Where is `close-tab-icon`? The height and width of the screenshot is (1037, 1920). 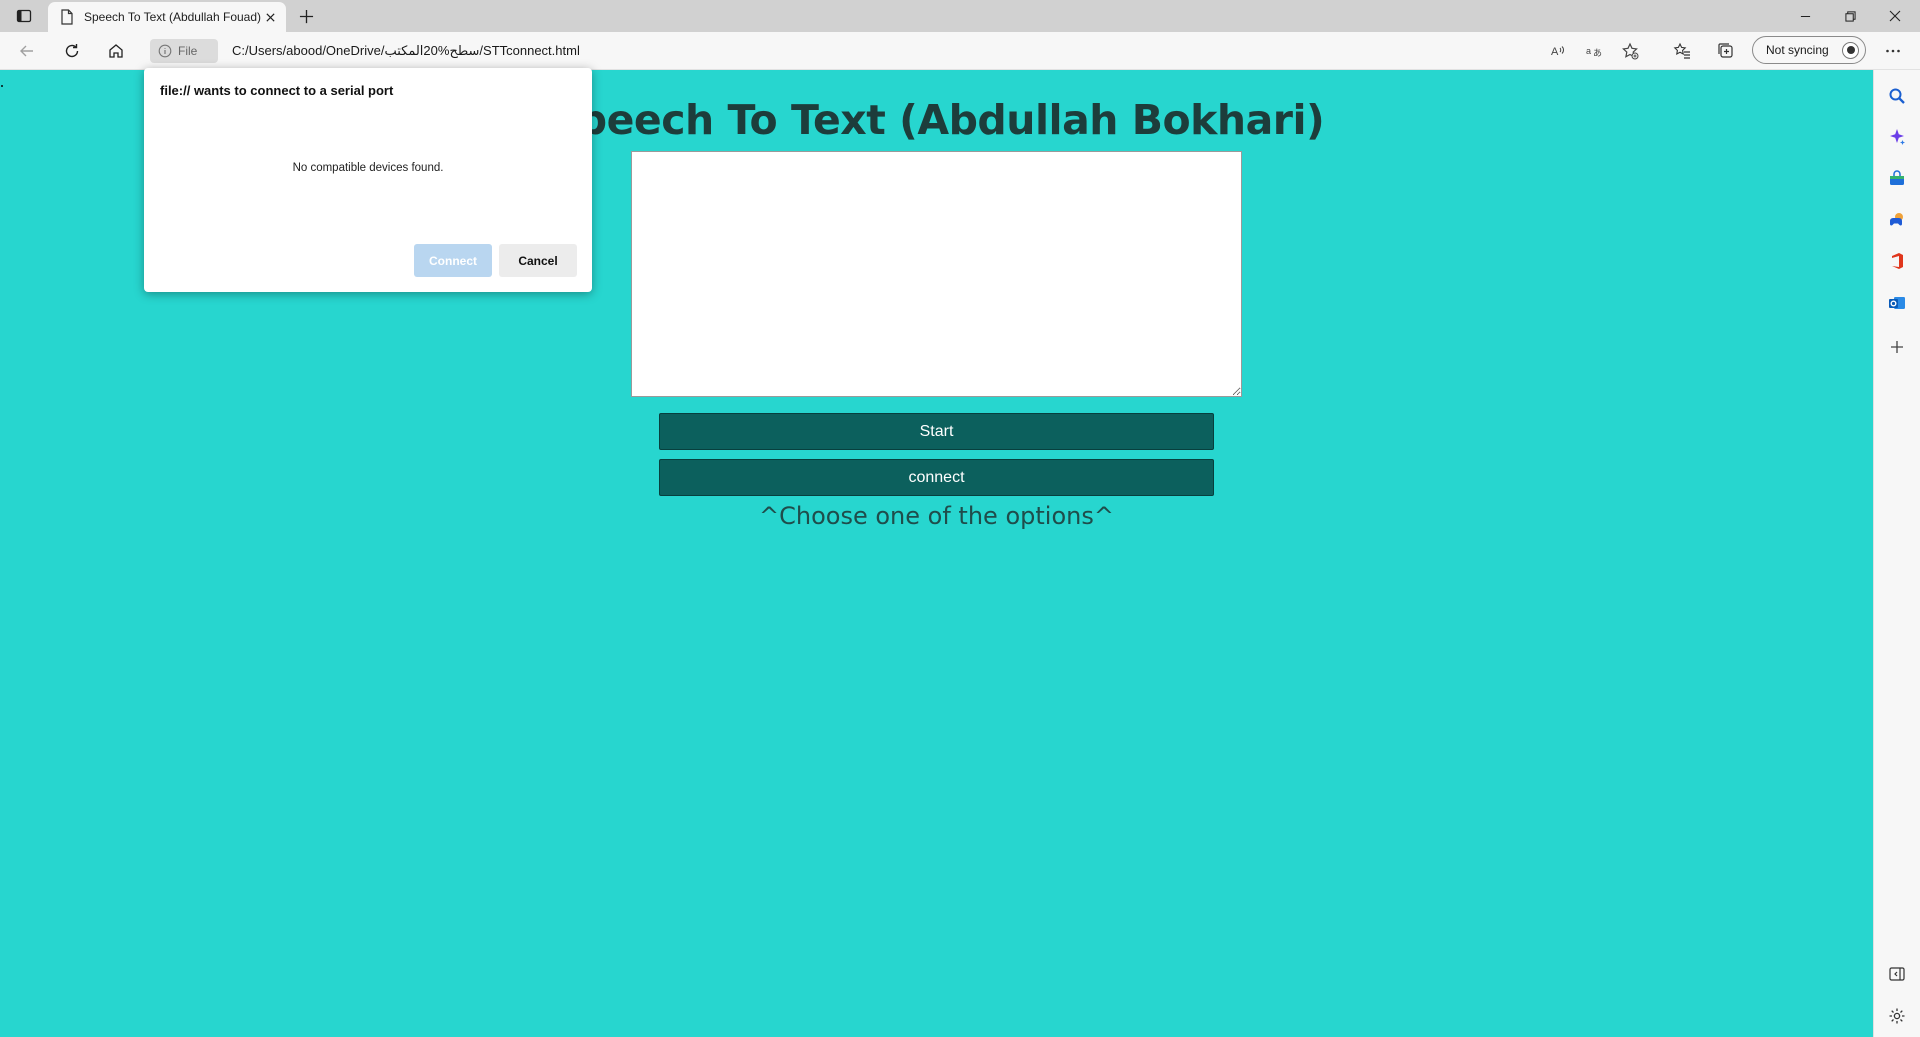 close-tab-icon is located at coordinates (270, 17).